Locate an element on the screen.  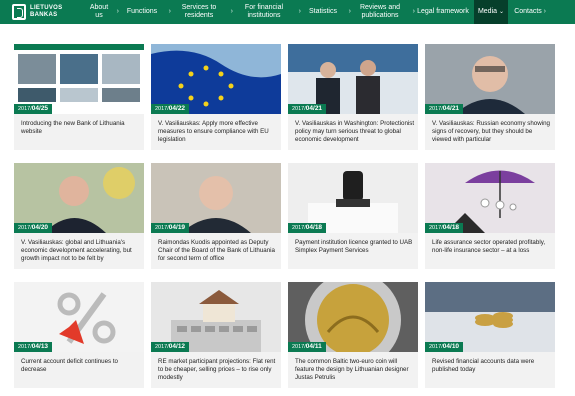
bank-logo: LIETUVOS BANKAS is located at coordinates (41, 12).